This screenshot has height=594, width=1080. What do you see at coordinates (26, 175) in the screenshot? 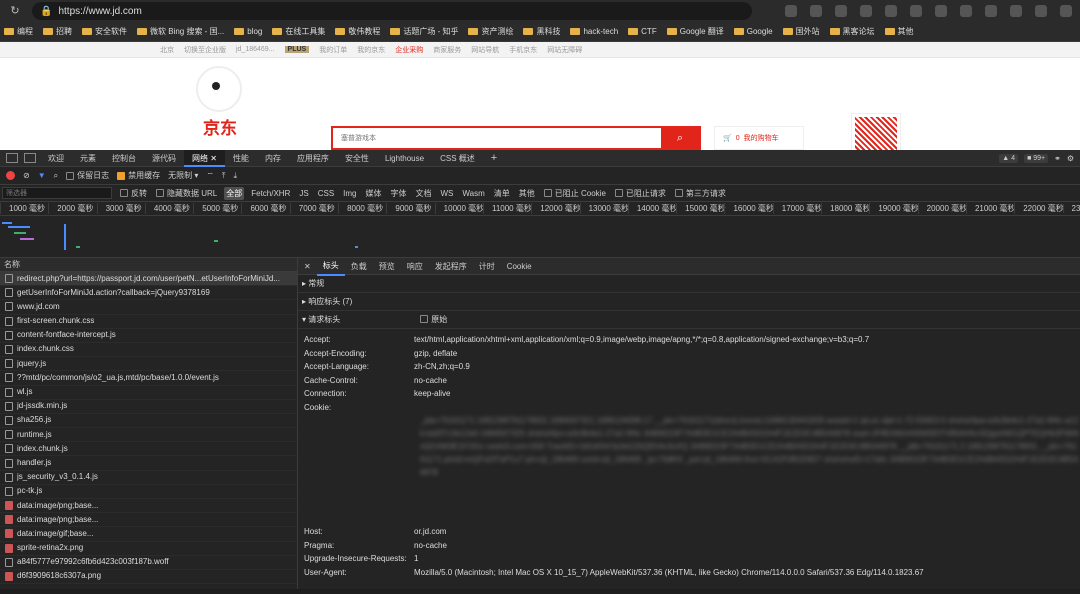
I see `clear-icon: ⊘` at bounding box center [26, 175].